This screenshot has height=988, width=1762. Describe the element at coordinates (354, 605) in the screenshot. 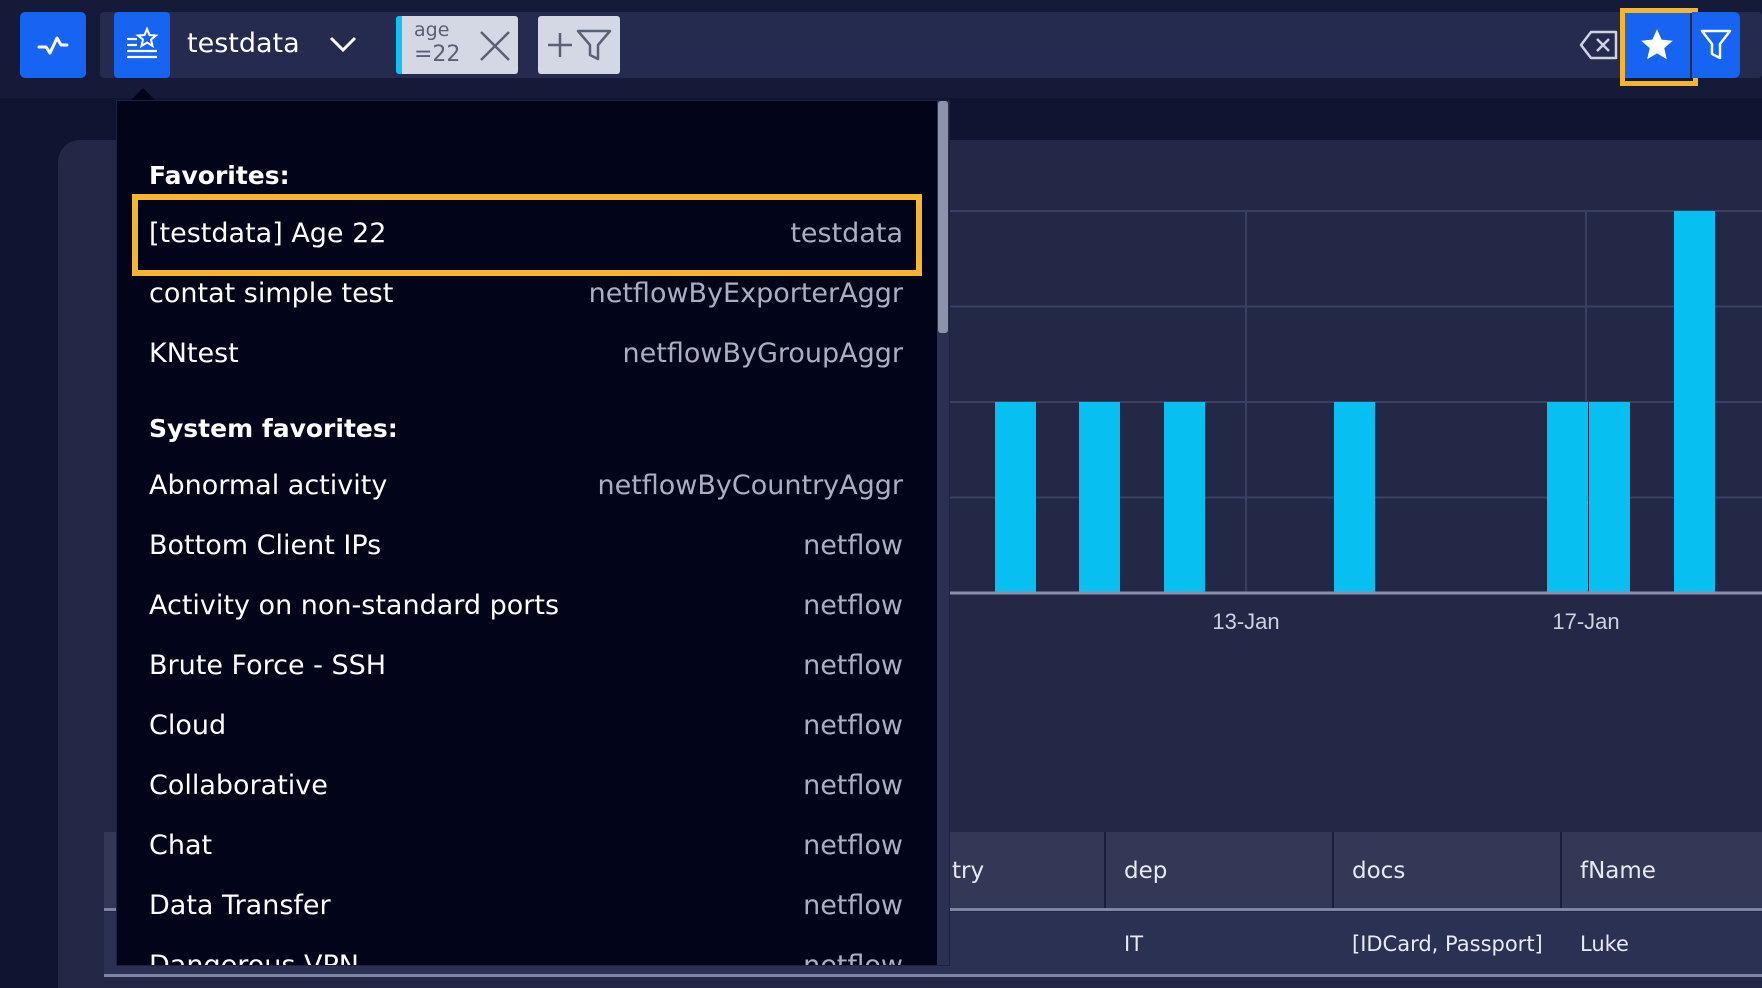

I see `system-favorite-item-name: Activity on non-standard ports` at that location.